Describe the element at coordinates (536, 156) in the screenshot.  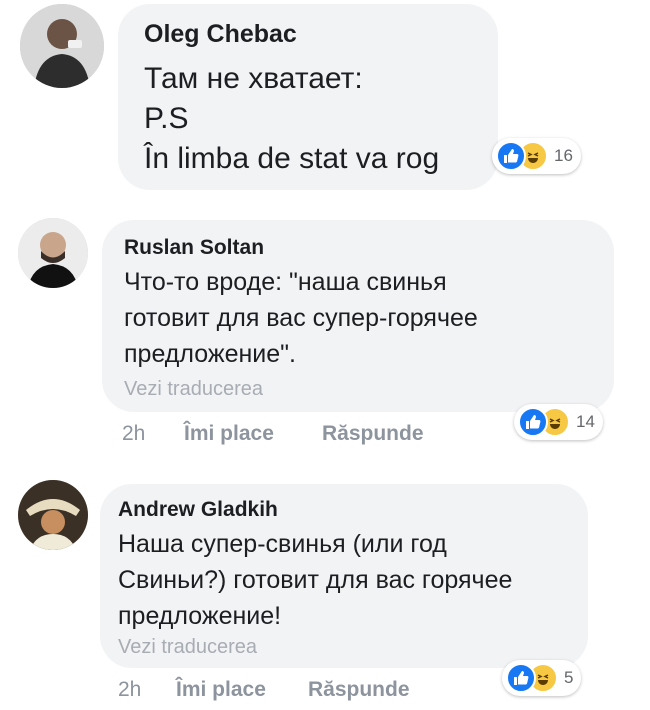
I see `reaction-summary: 16` at that location.